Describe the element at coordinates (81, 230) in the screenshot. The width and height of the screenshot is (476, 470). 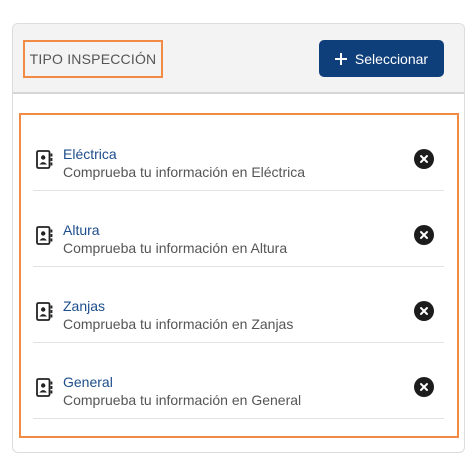
I see `item-title: Altura` at that location.